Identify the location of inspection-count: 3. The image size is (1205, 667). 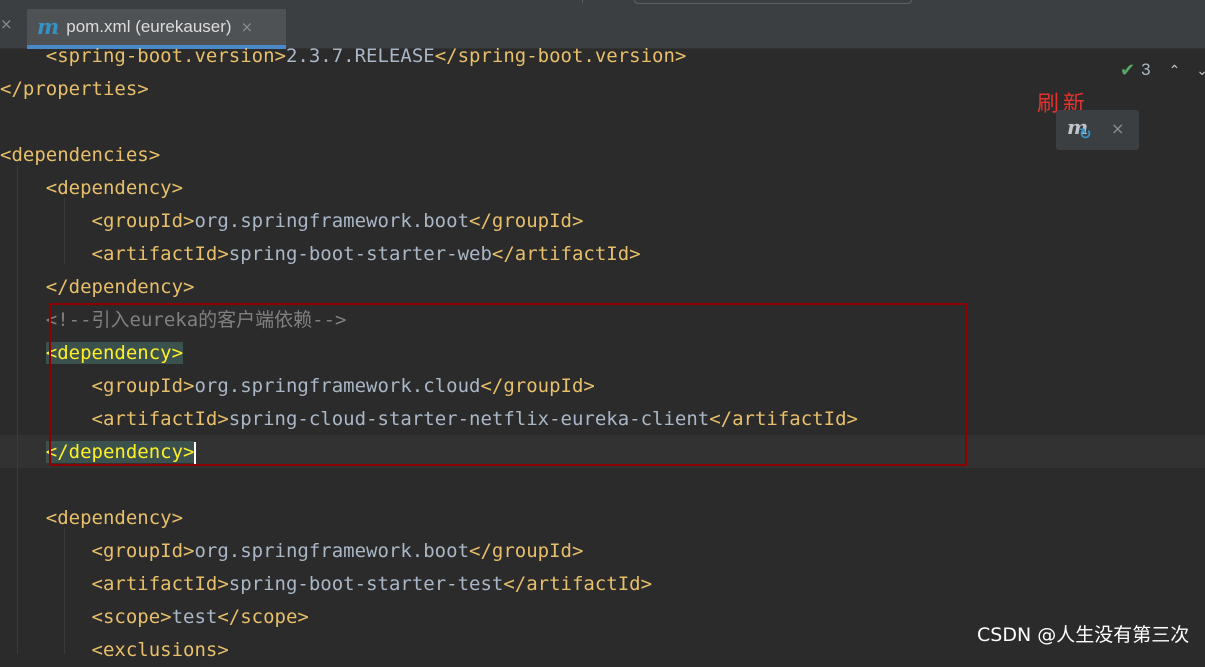
(1146, 69).